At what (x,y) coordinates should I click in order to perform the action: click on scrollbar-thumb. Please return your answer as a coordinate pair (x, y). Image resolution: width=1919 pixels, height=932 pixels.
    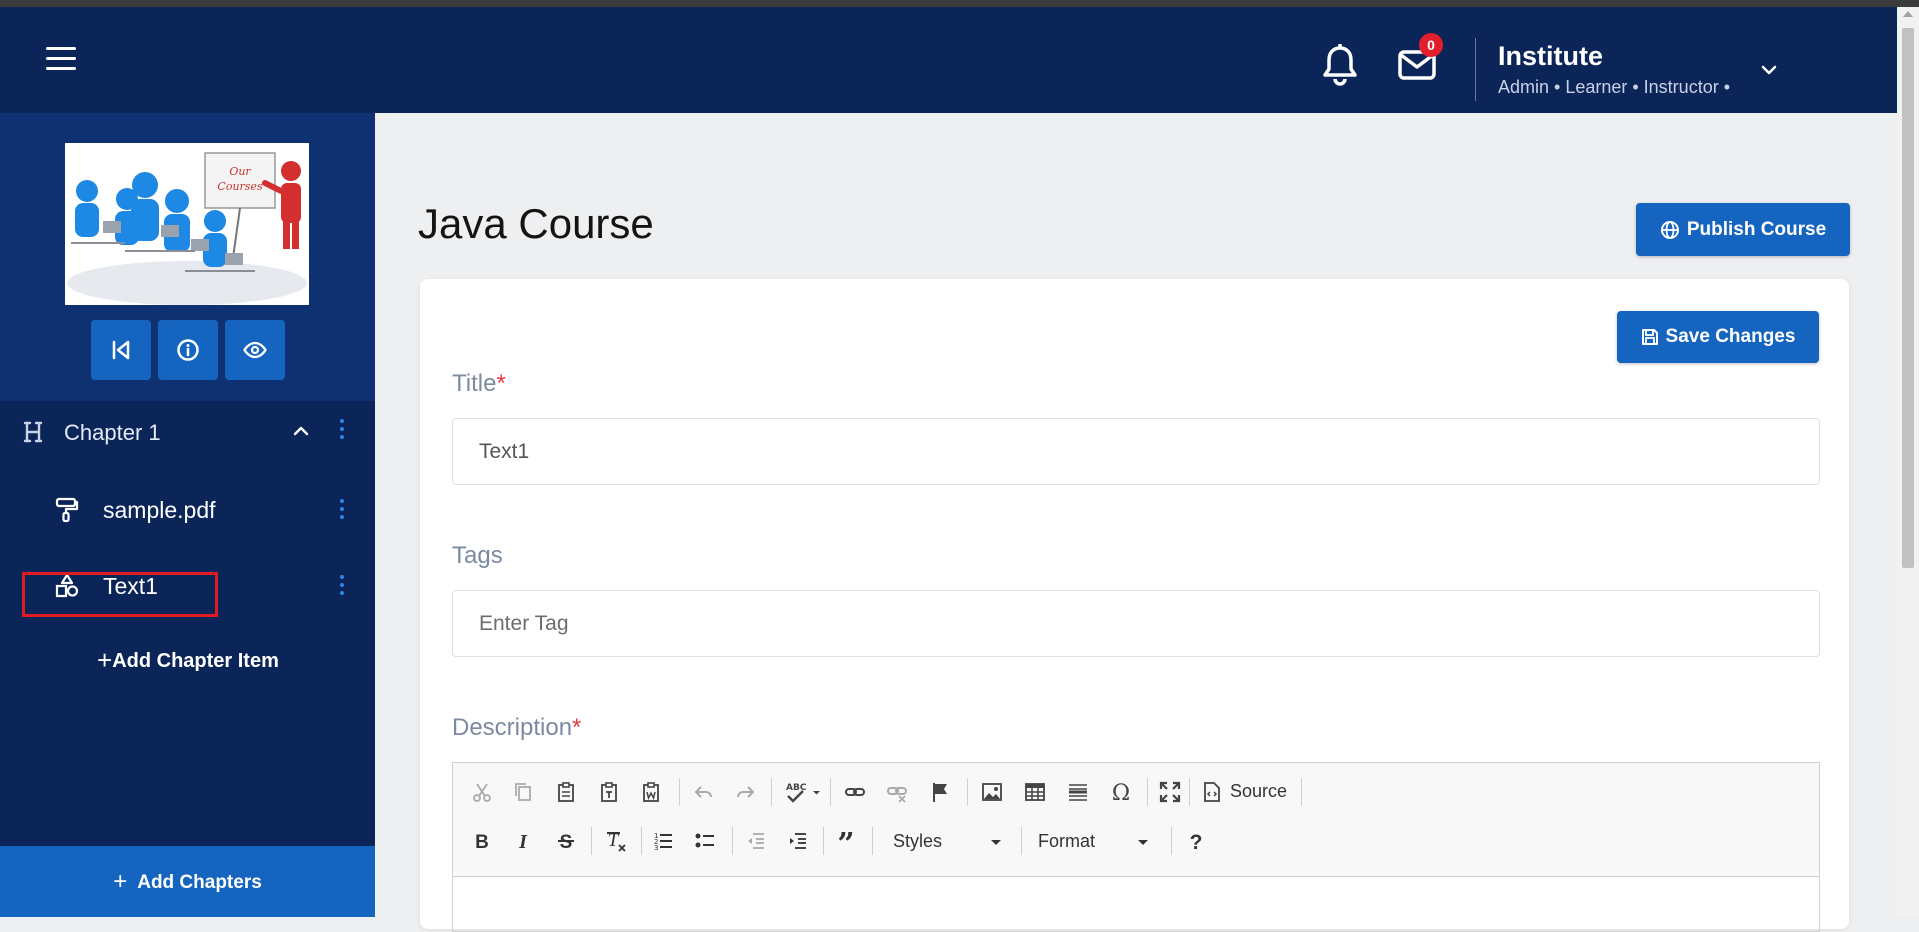
    Looking at the image, I should click on (1908, 298).